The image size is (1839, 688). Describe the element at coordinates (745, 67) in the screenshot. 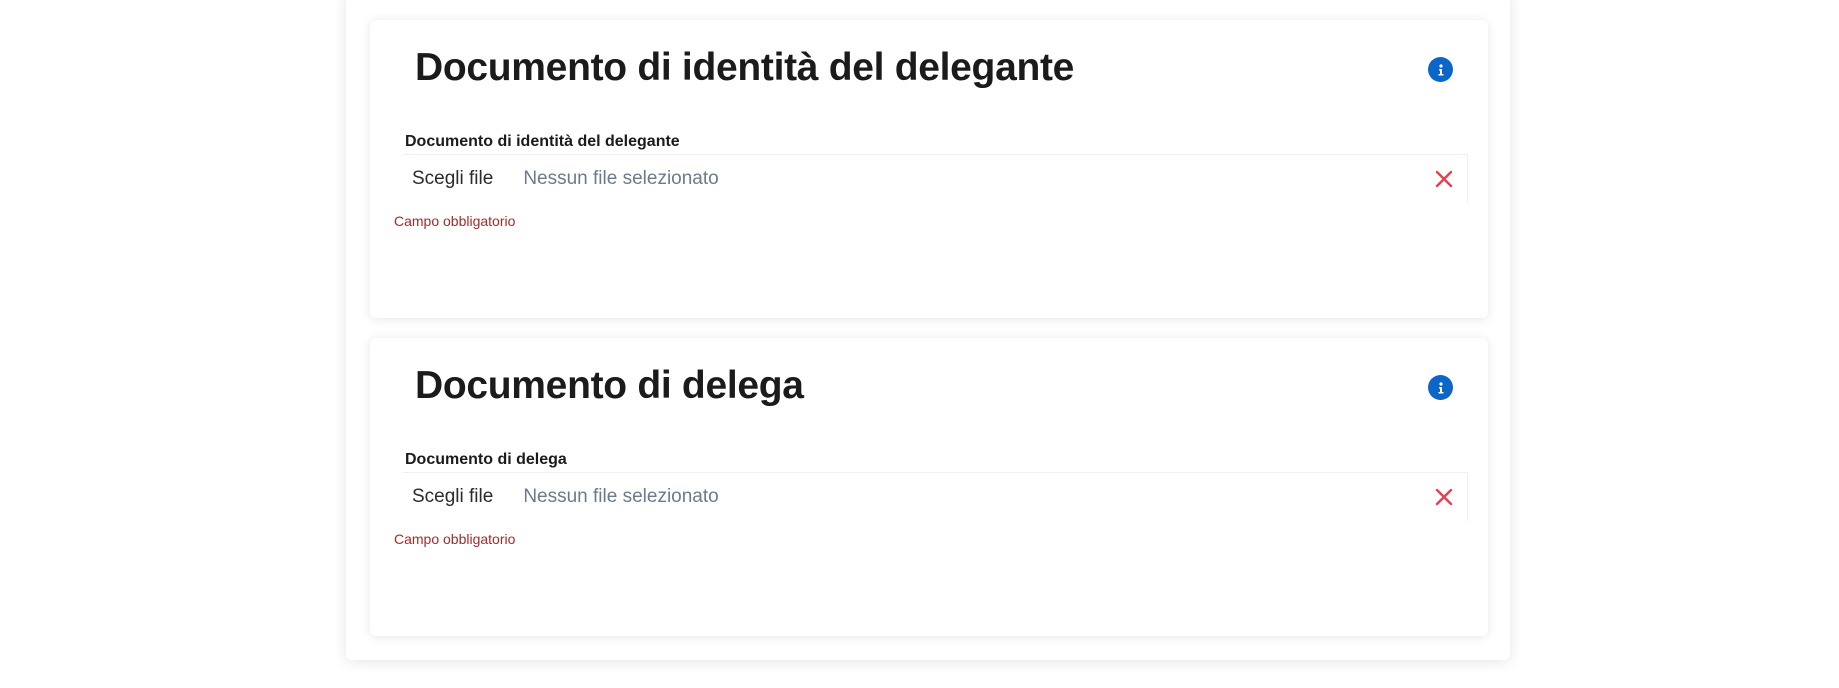

I see `section-title: Documento di identità del delegante` at that location.